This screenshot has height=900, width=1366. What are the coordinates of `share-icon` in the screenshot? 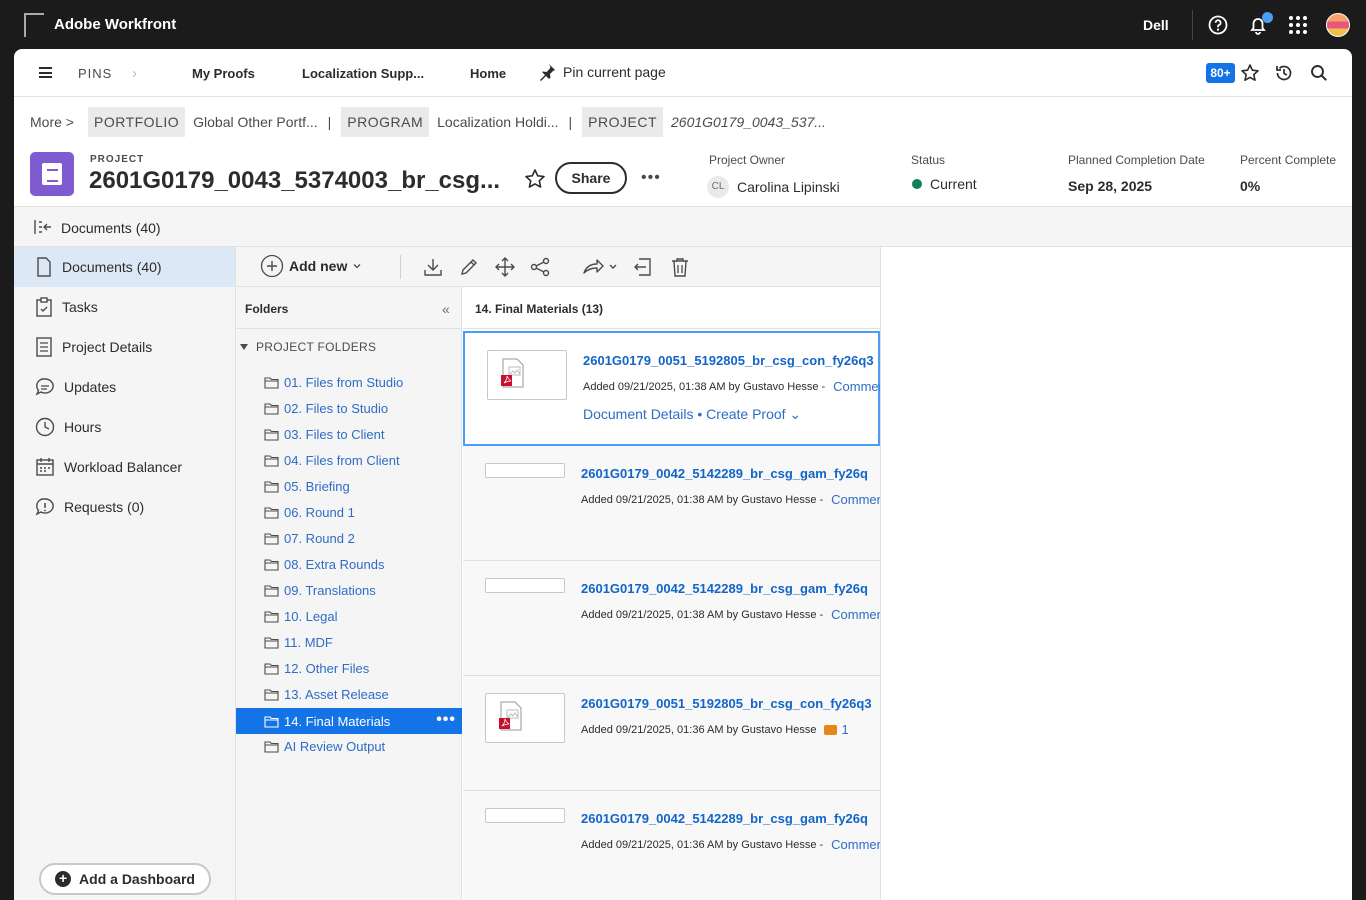 It's located at (540, 267).